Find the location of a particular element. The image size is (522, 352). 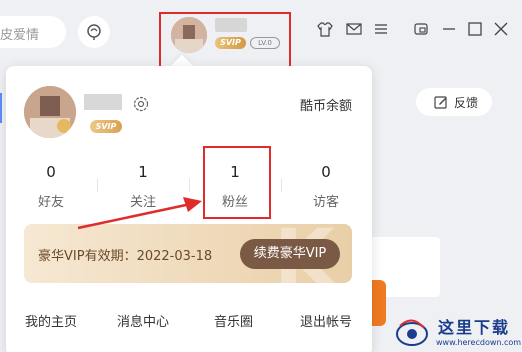

watermark-text: 这里下载 is located at coordinates (474, 327).